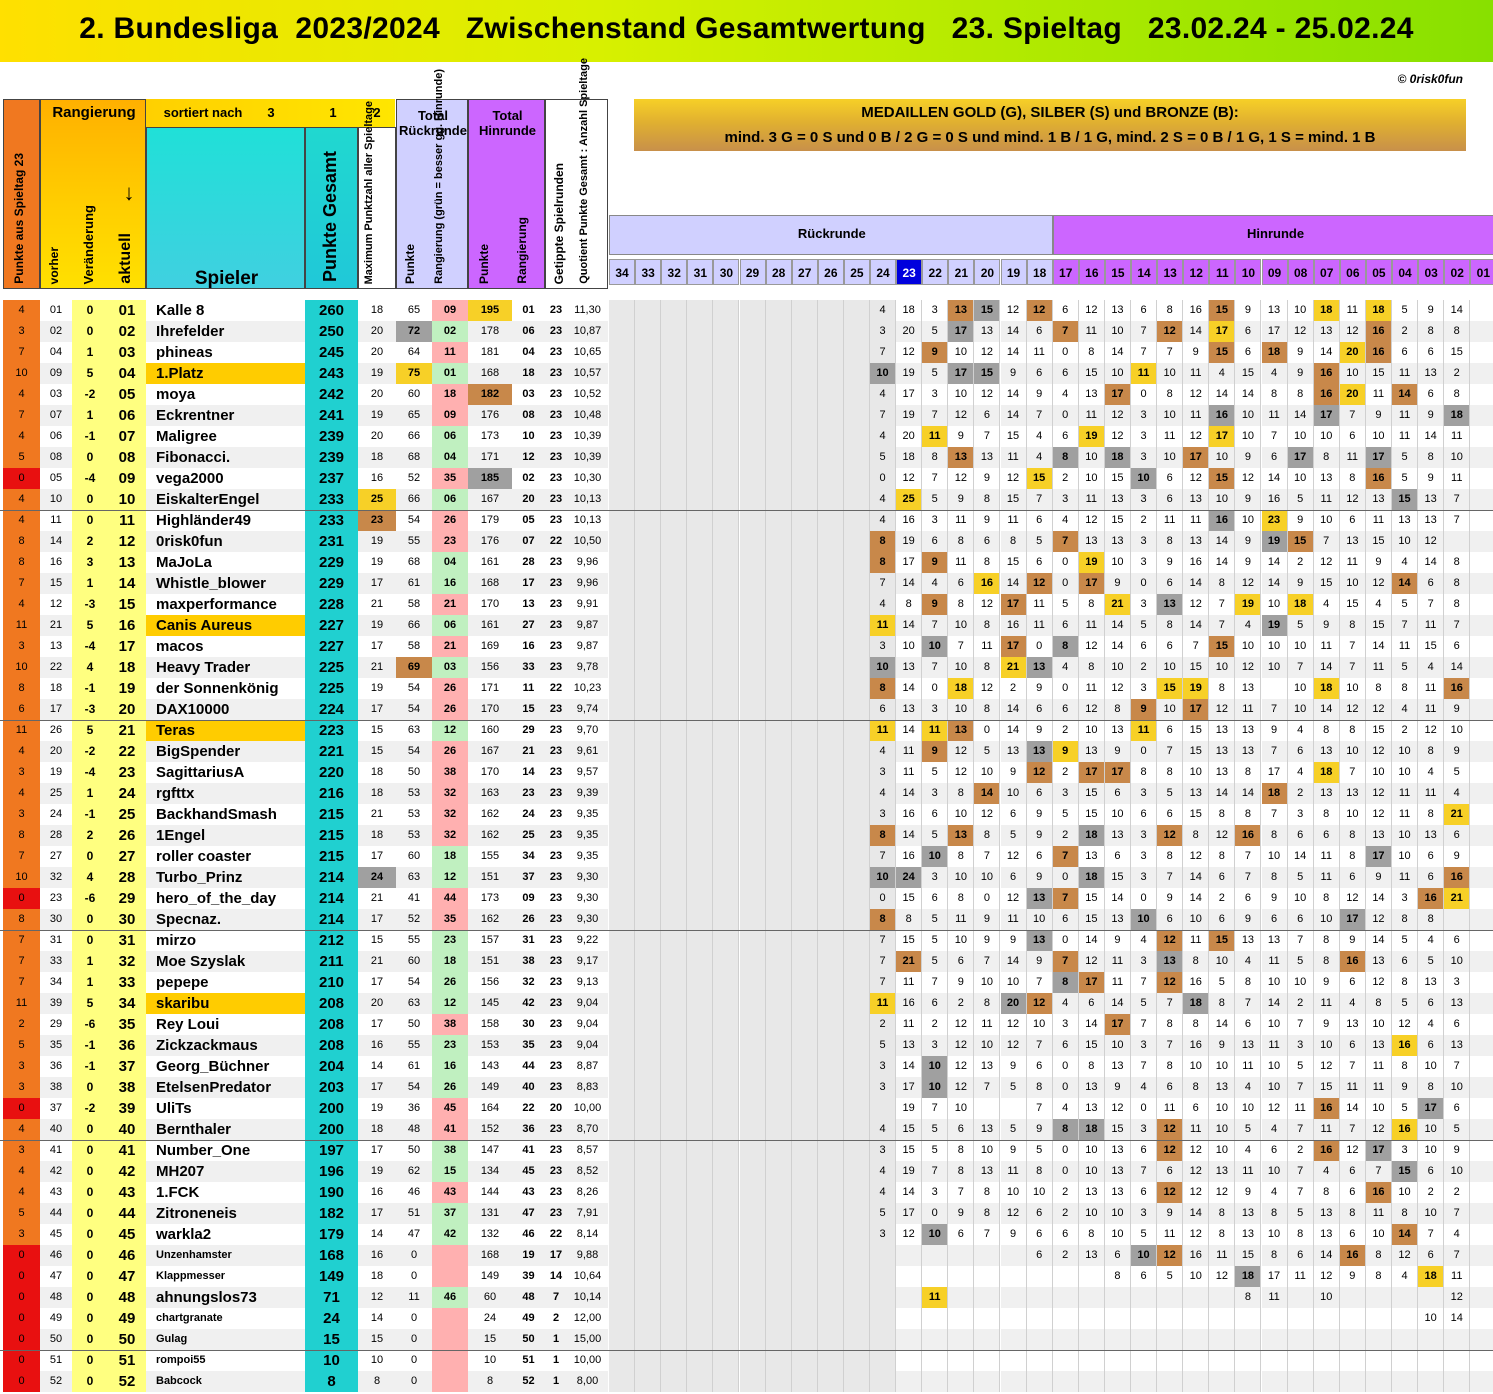 The height and width of the screenshot is (1394, 1493). Describe the element at coordinates (377, 195) in the screenshot. I see `header-maximum: Maximum Punktzahl aller Spieltage` at that location.